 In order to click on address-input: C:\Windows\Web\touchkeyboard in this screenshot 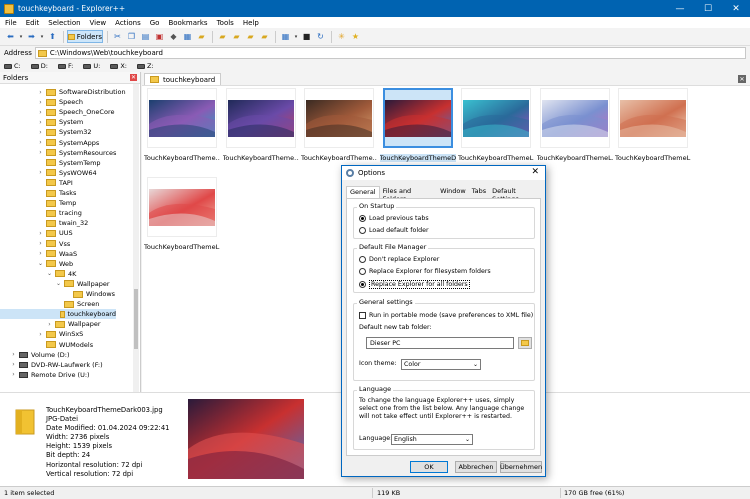, I will do `click(390, 53)`.